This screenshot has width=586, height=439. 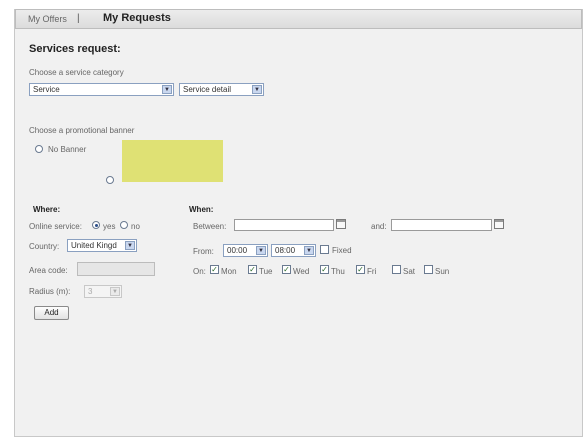 I want to click on day-checkbox-sat, so click(x=396, y=269).